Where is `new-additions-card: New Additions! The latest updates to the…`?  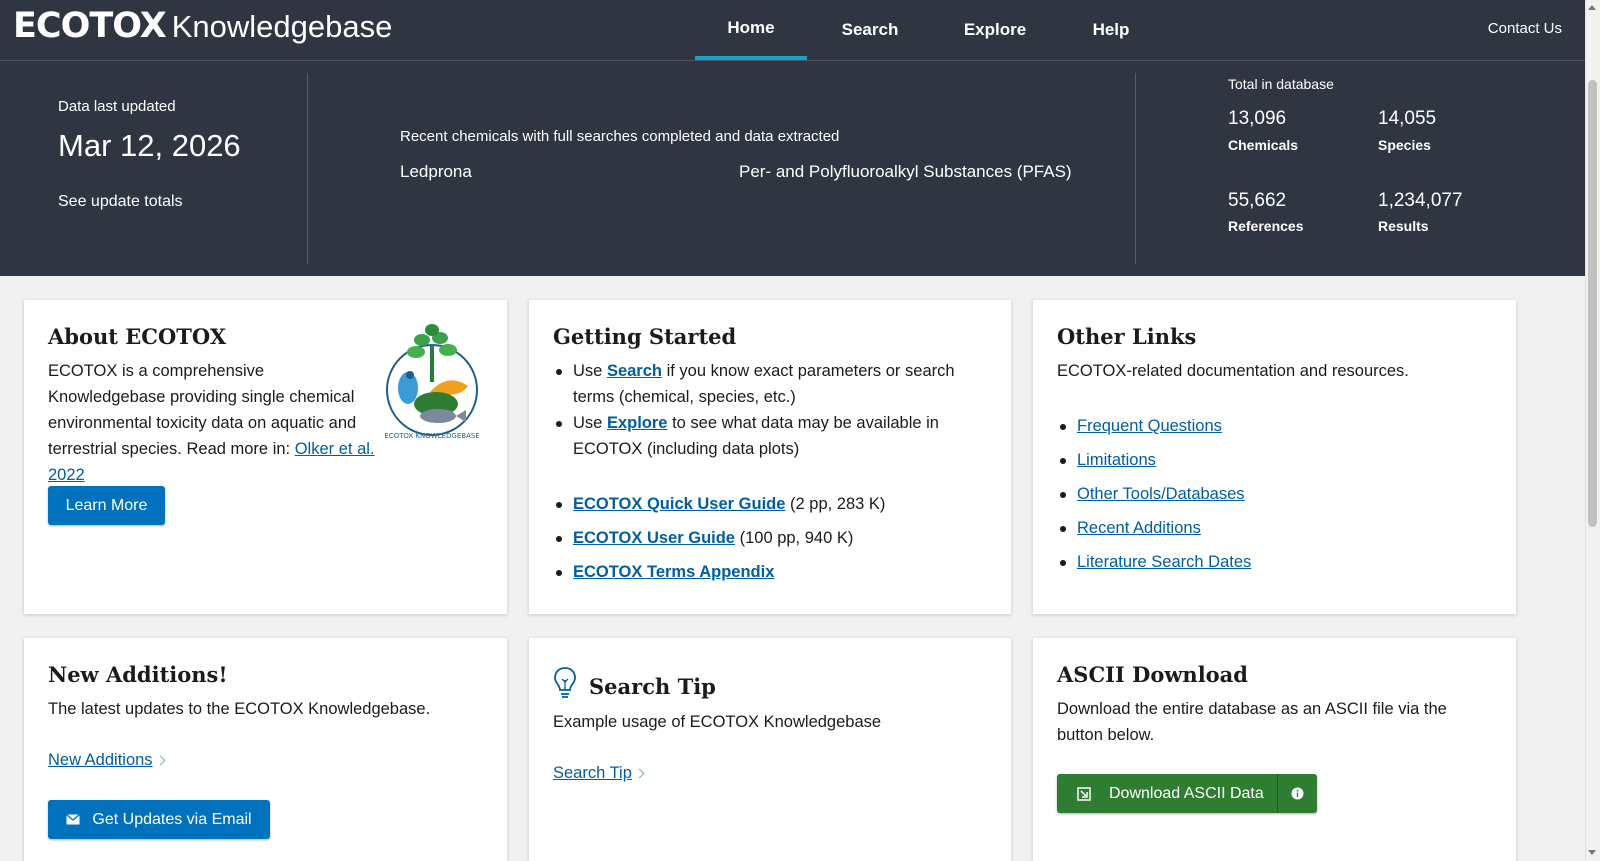
new-additions-card: New Additions! The latest updates to the… is located at coordinates (265, 749).